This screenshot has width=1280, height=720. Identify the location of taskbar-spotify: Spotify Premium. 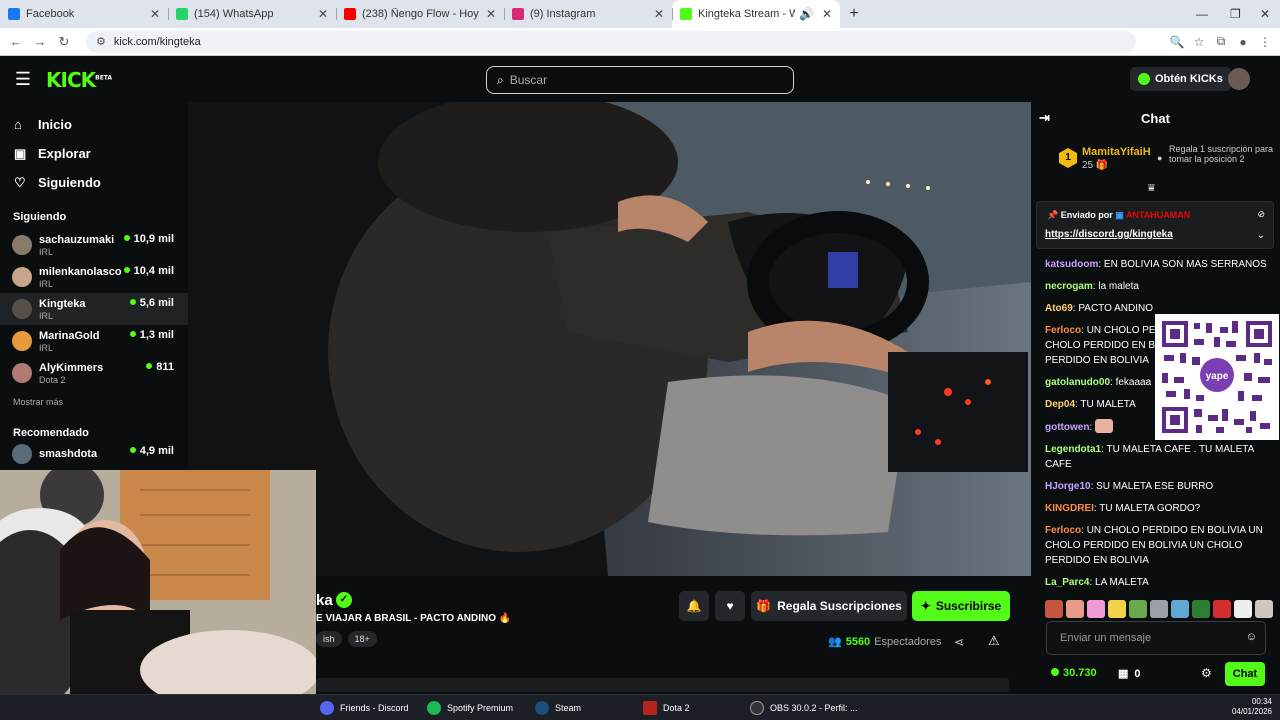
(470, 708).